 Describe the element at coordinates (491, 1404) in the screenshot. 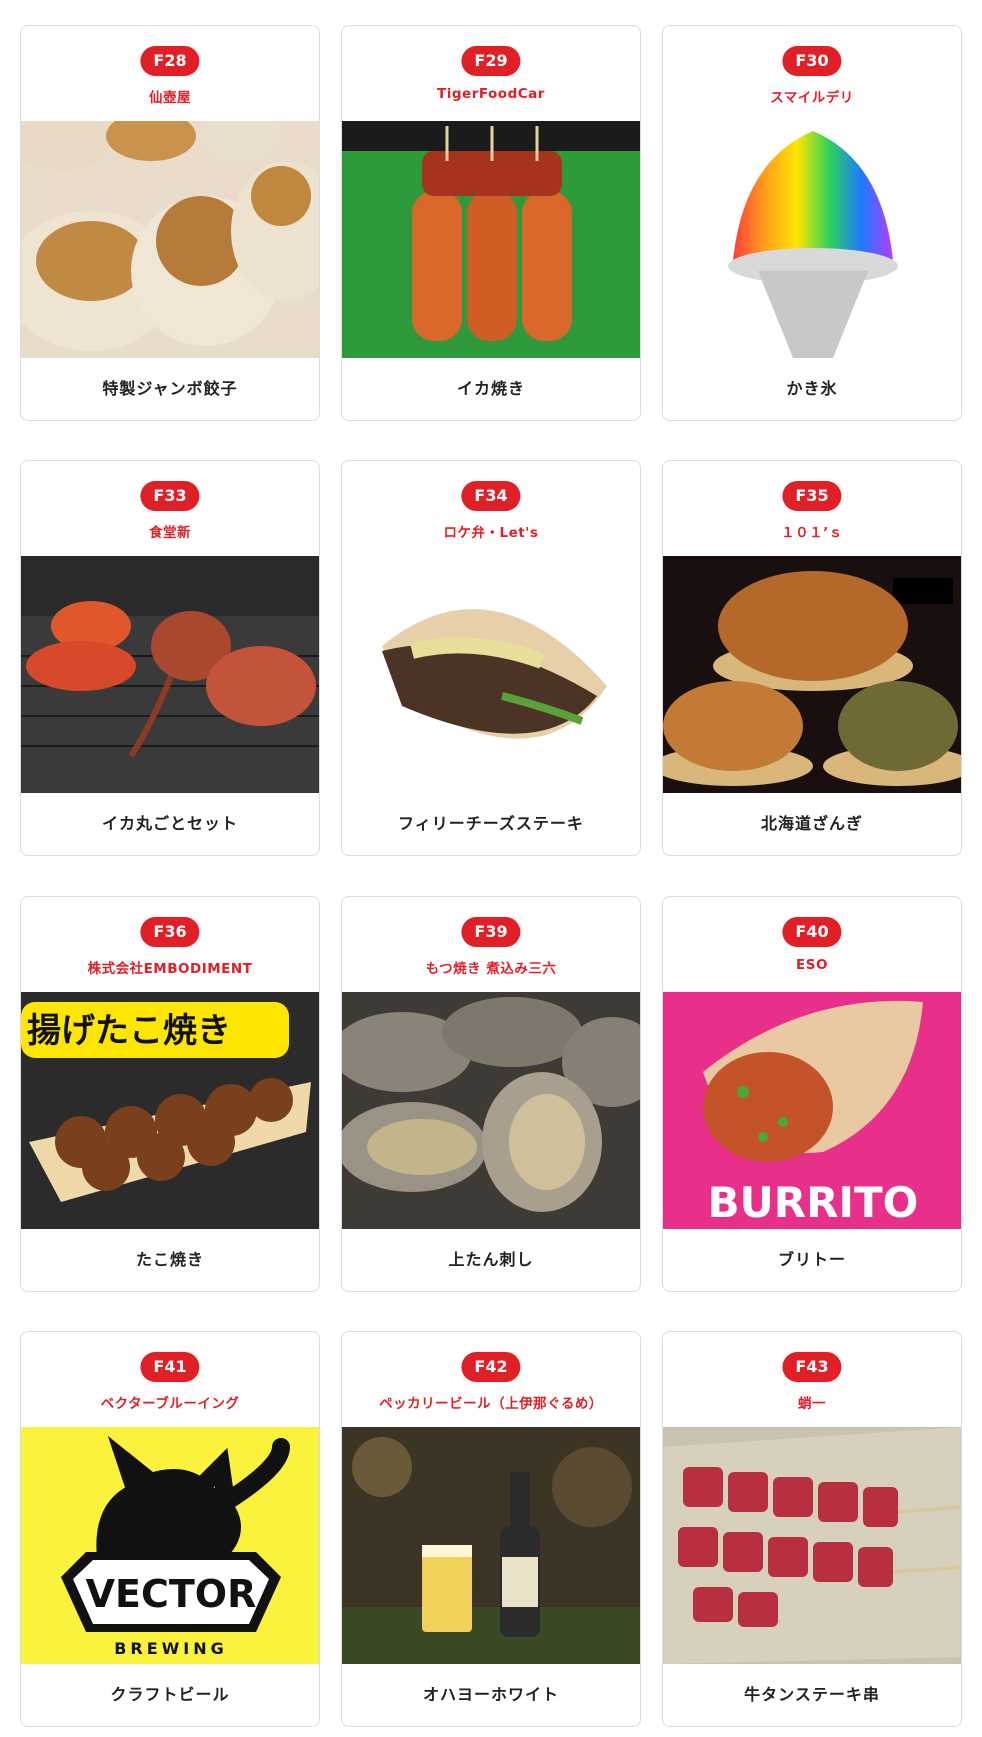

I see `shop-name: ペッカリービール（上伊那ぐるめ）` at that location.